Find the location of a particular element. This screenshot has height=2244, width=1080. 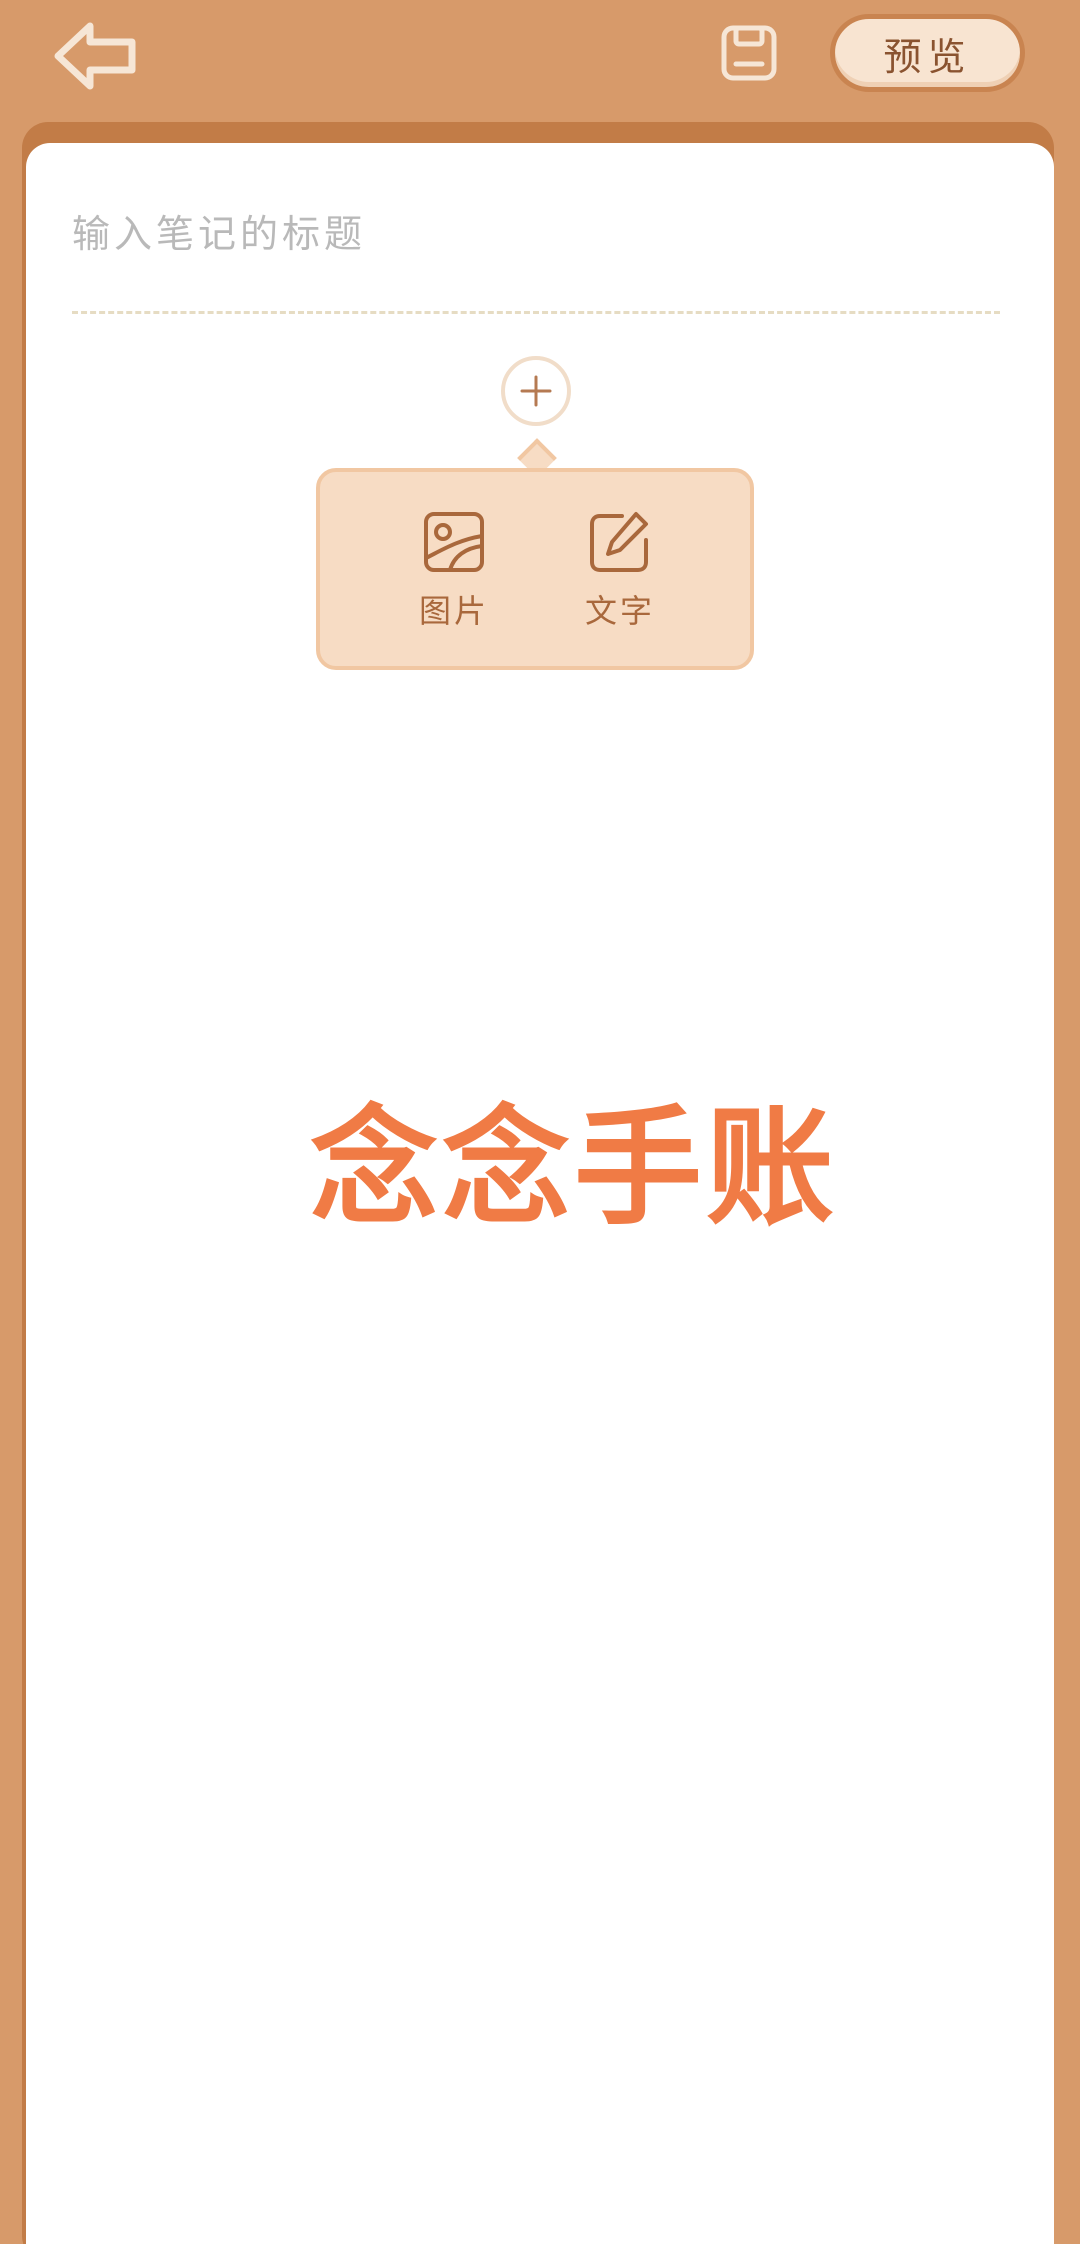

add-image-option: 图片 is located at coordinates (454, 575).